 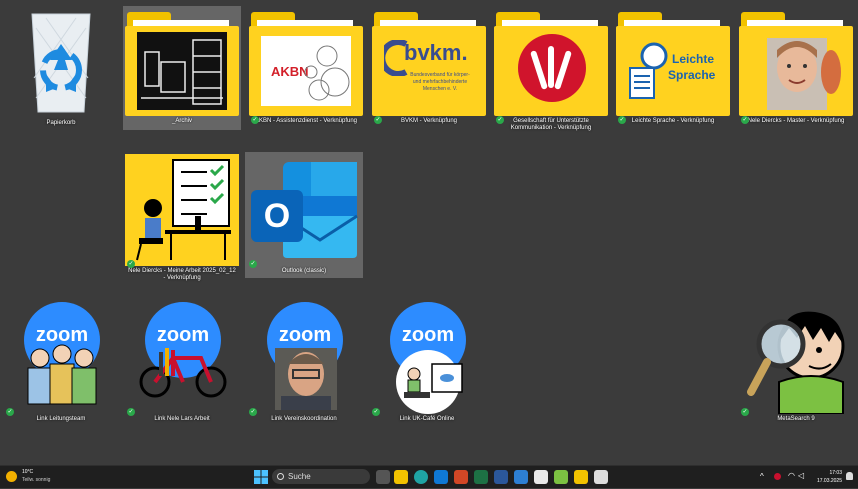 What do you see at coordinates (383, 477) in the screenshot?
I see `task-view-icon` at bounding box center [383, 477].